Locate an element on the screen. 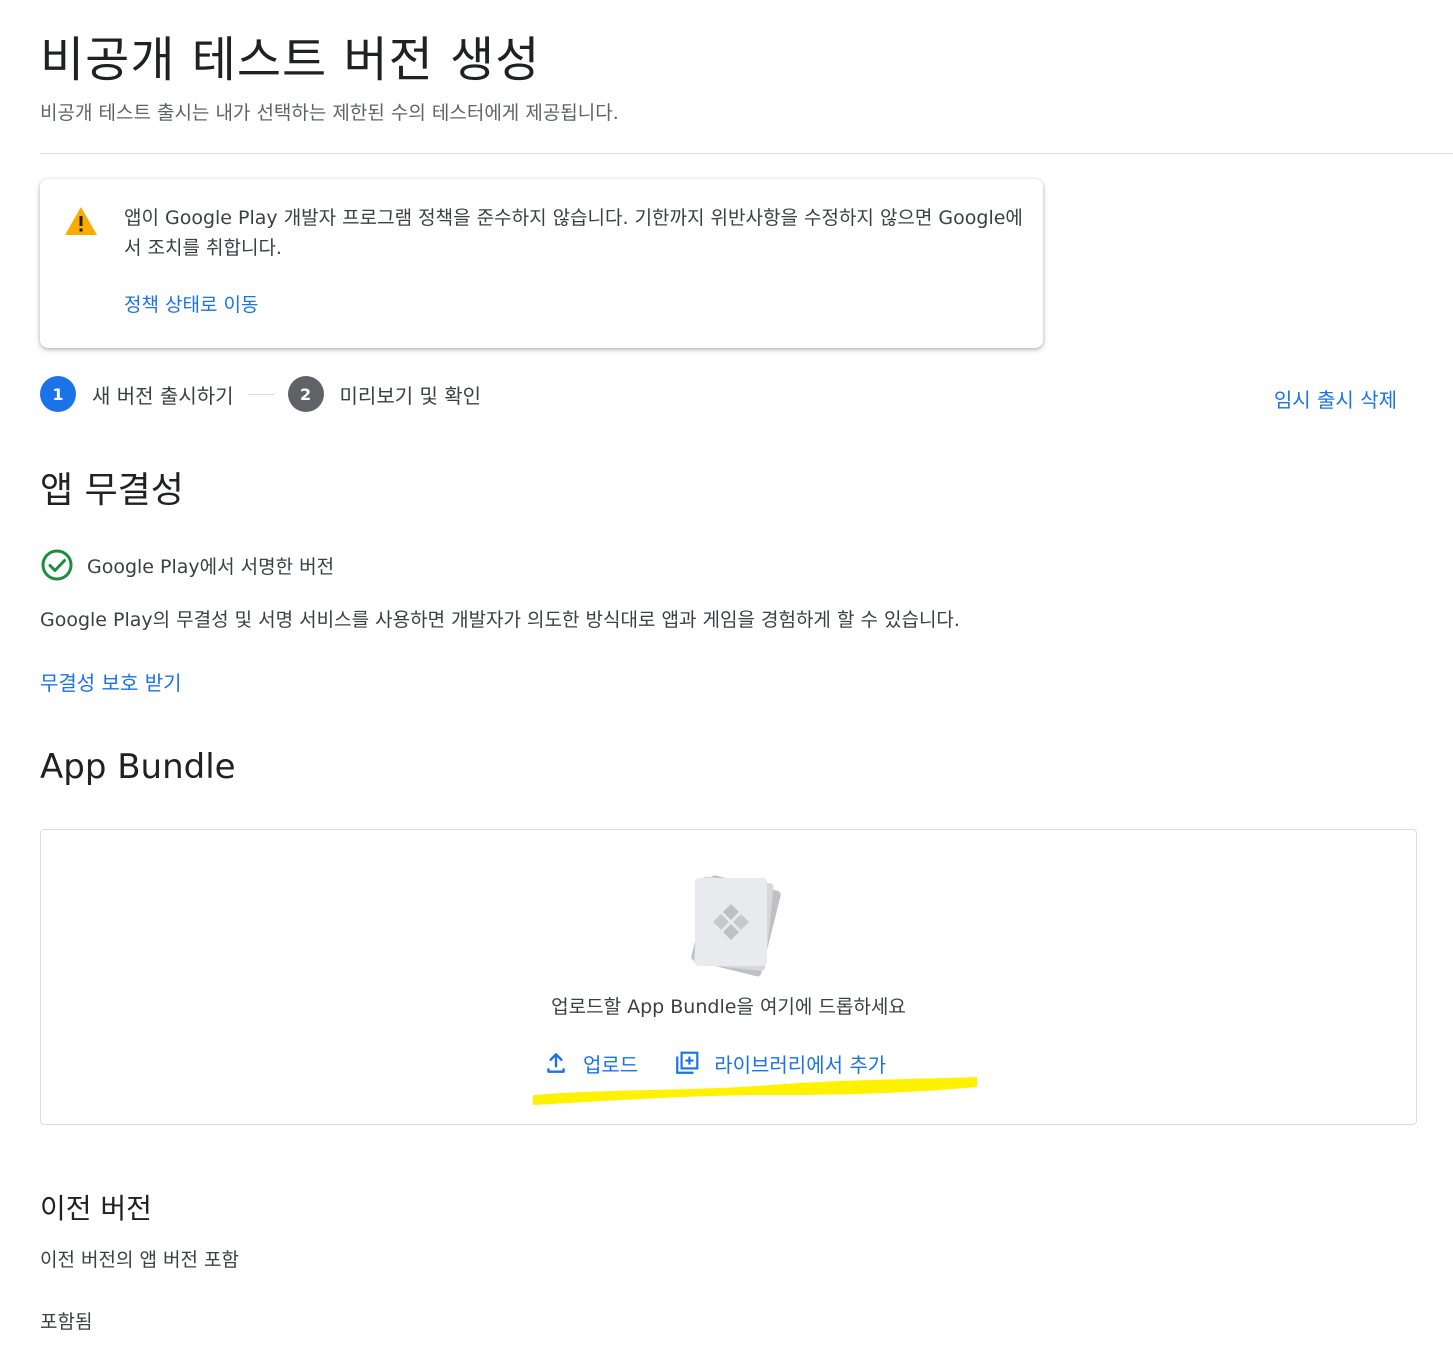 The height and width of the screenshot is (1360, 1453). app-integrity-heading: 앱 무결성 is located at coordinates (112, 490).